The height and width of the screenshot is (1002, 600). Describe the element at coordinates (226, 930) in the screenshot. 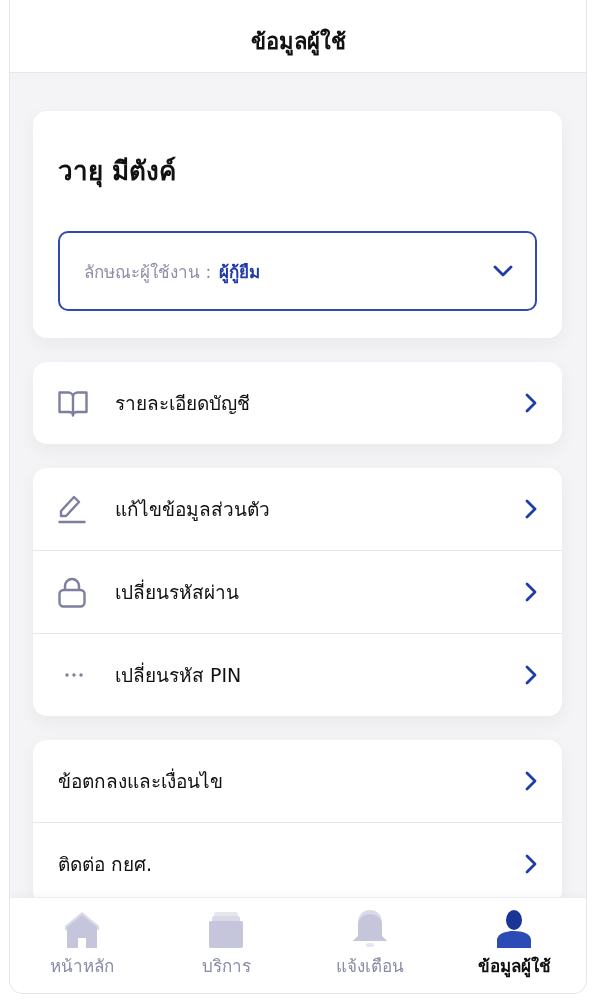

I see `stacked-cards-icon` at that location.